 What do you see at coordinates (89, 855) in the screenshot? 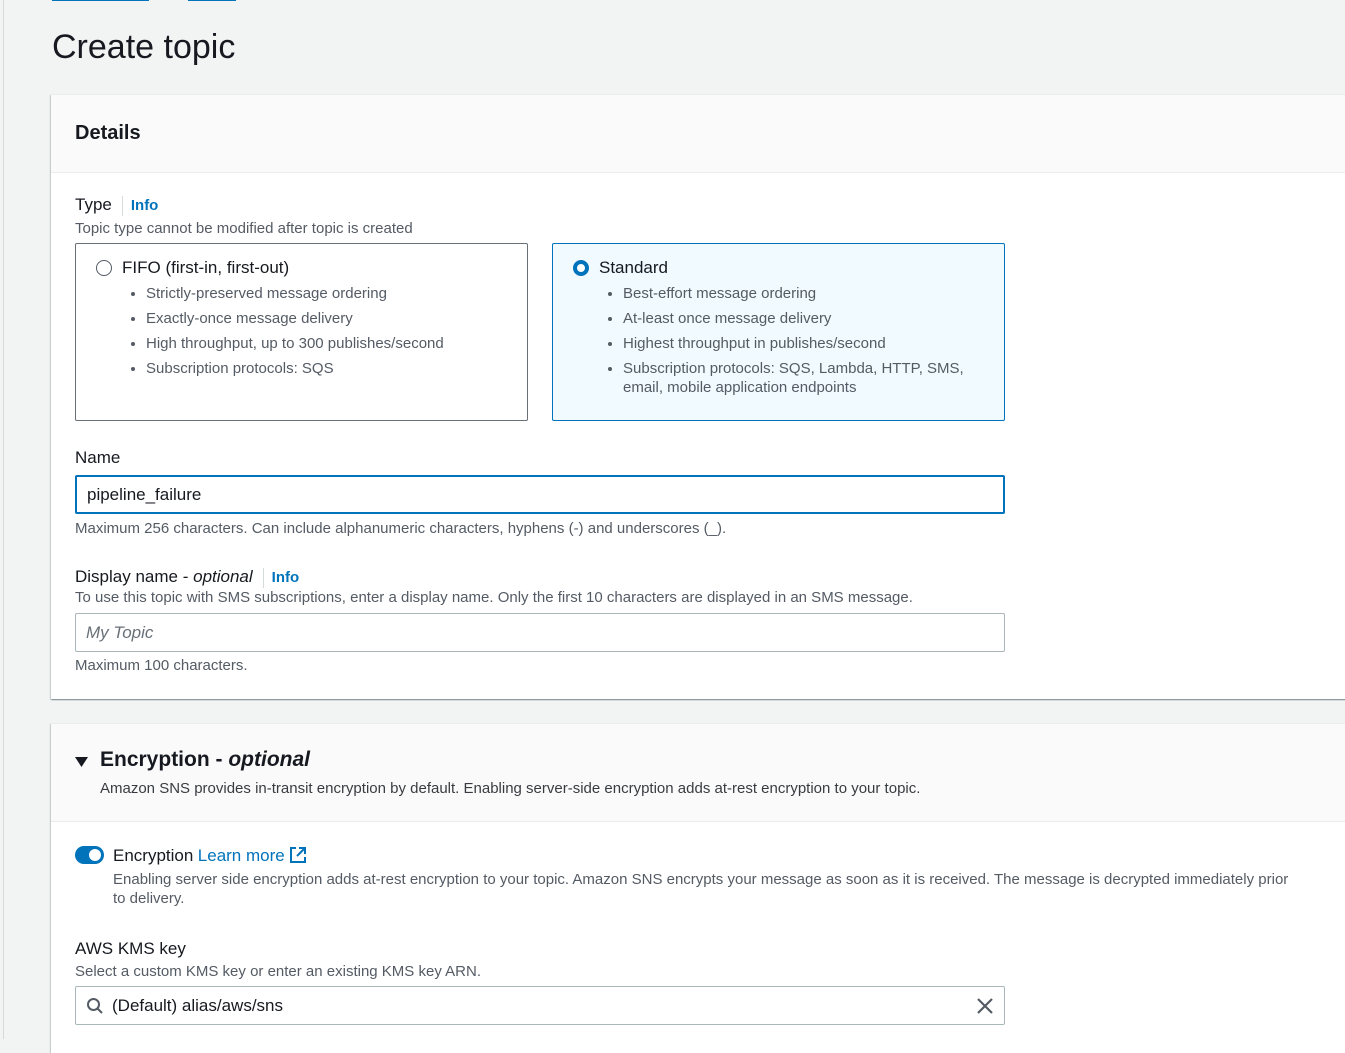
I see `encryption-toggle` at bounding box center [89, 855].